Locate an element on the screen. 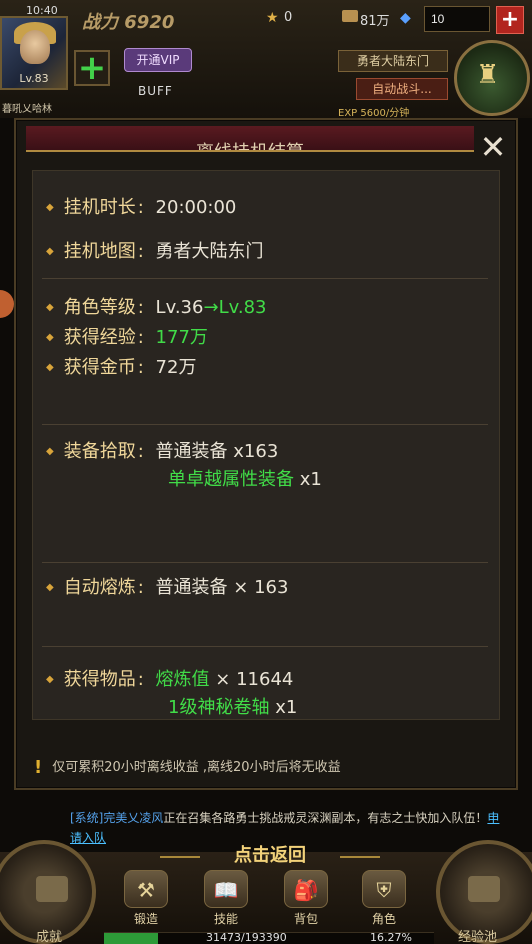  row-duration: ◆ 挂机时长: 20:00:00 is located at coordinates (141, 208).